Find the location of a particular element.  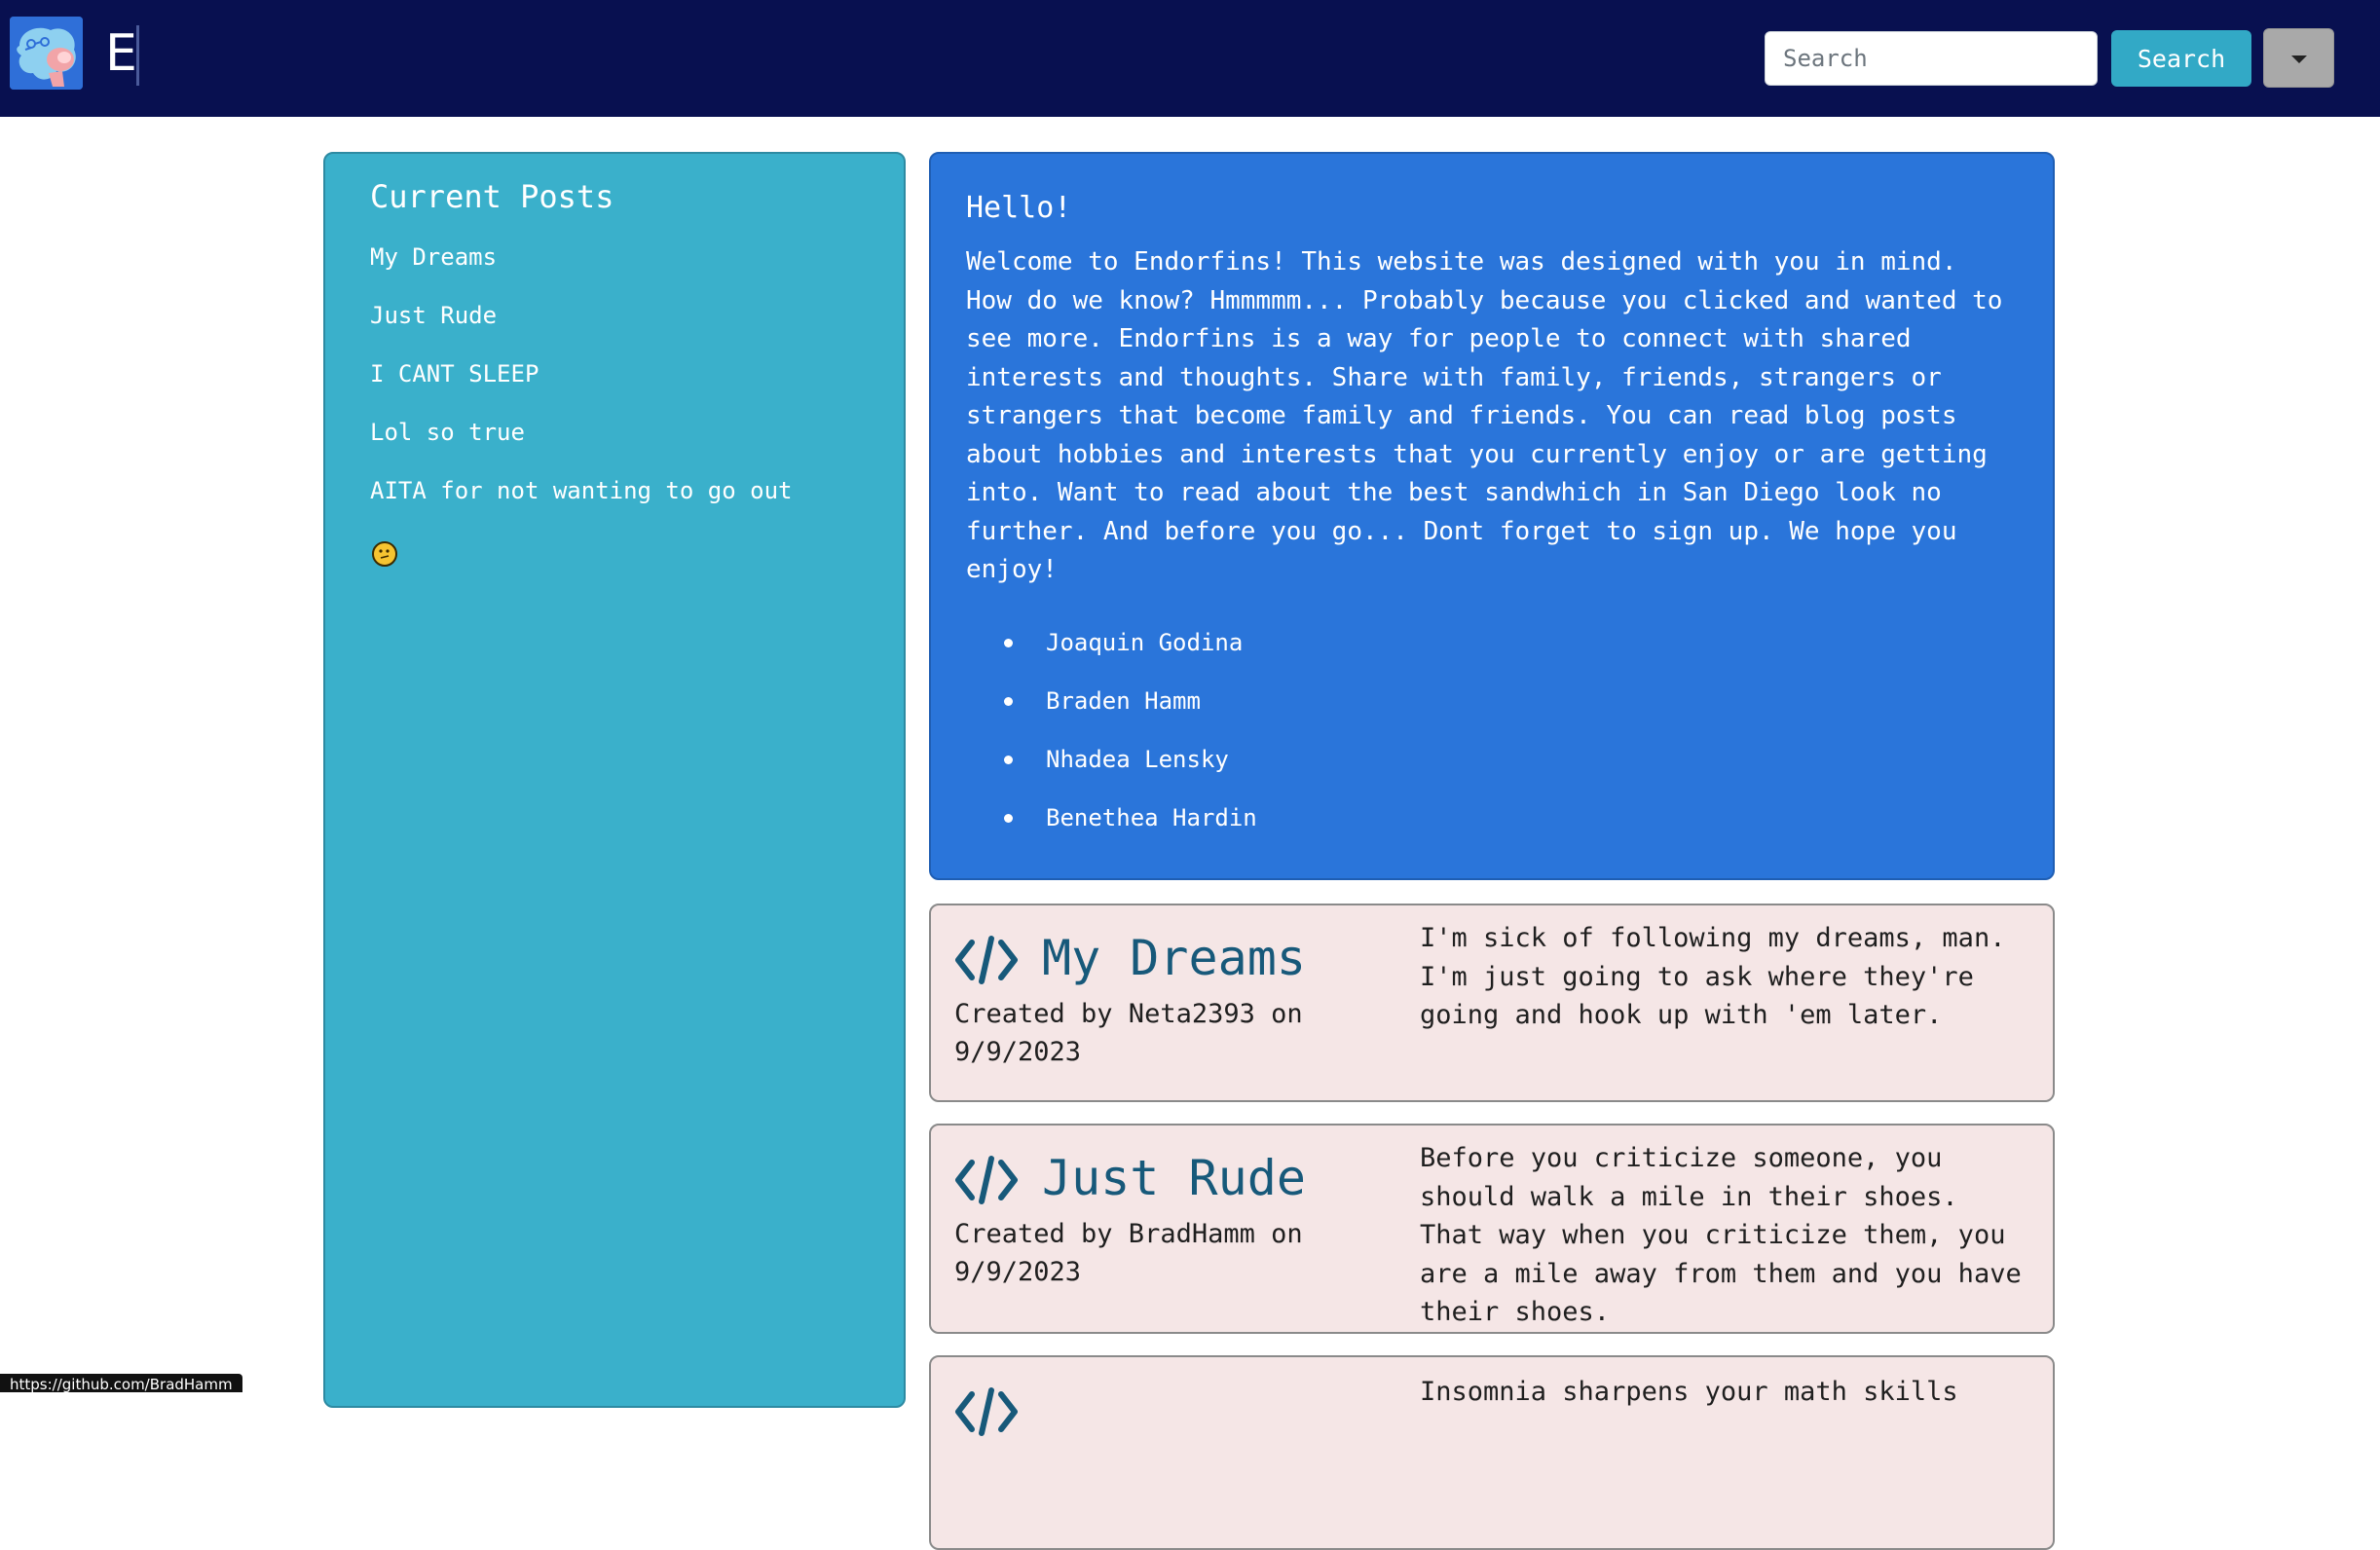

author-item: Joaquin Godina is located at coordinates (1145, 642).